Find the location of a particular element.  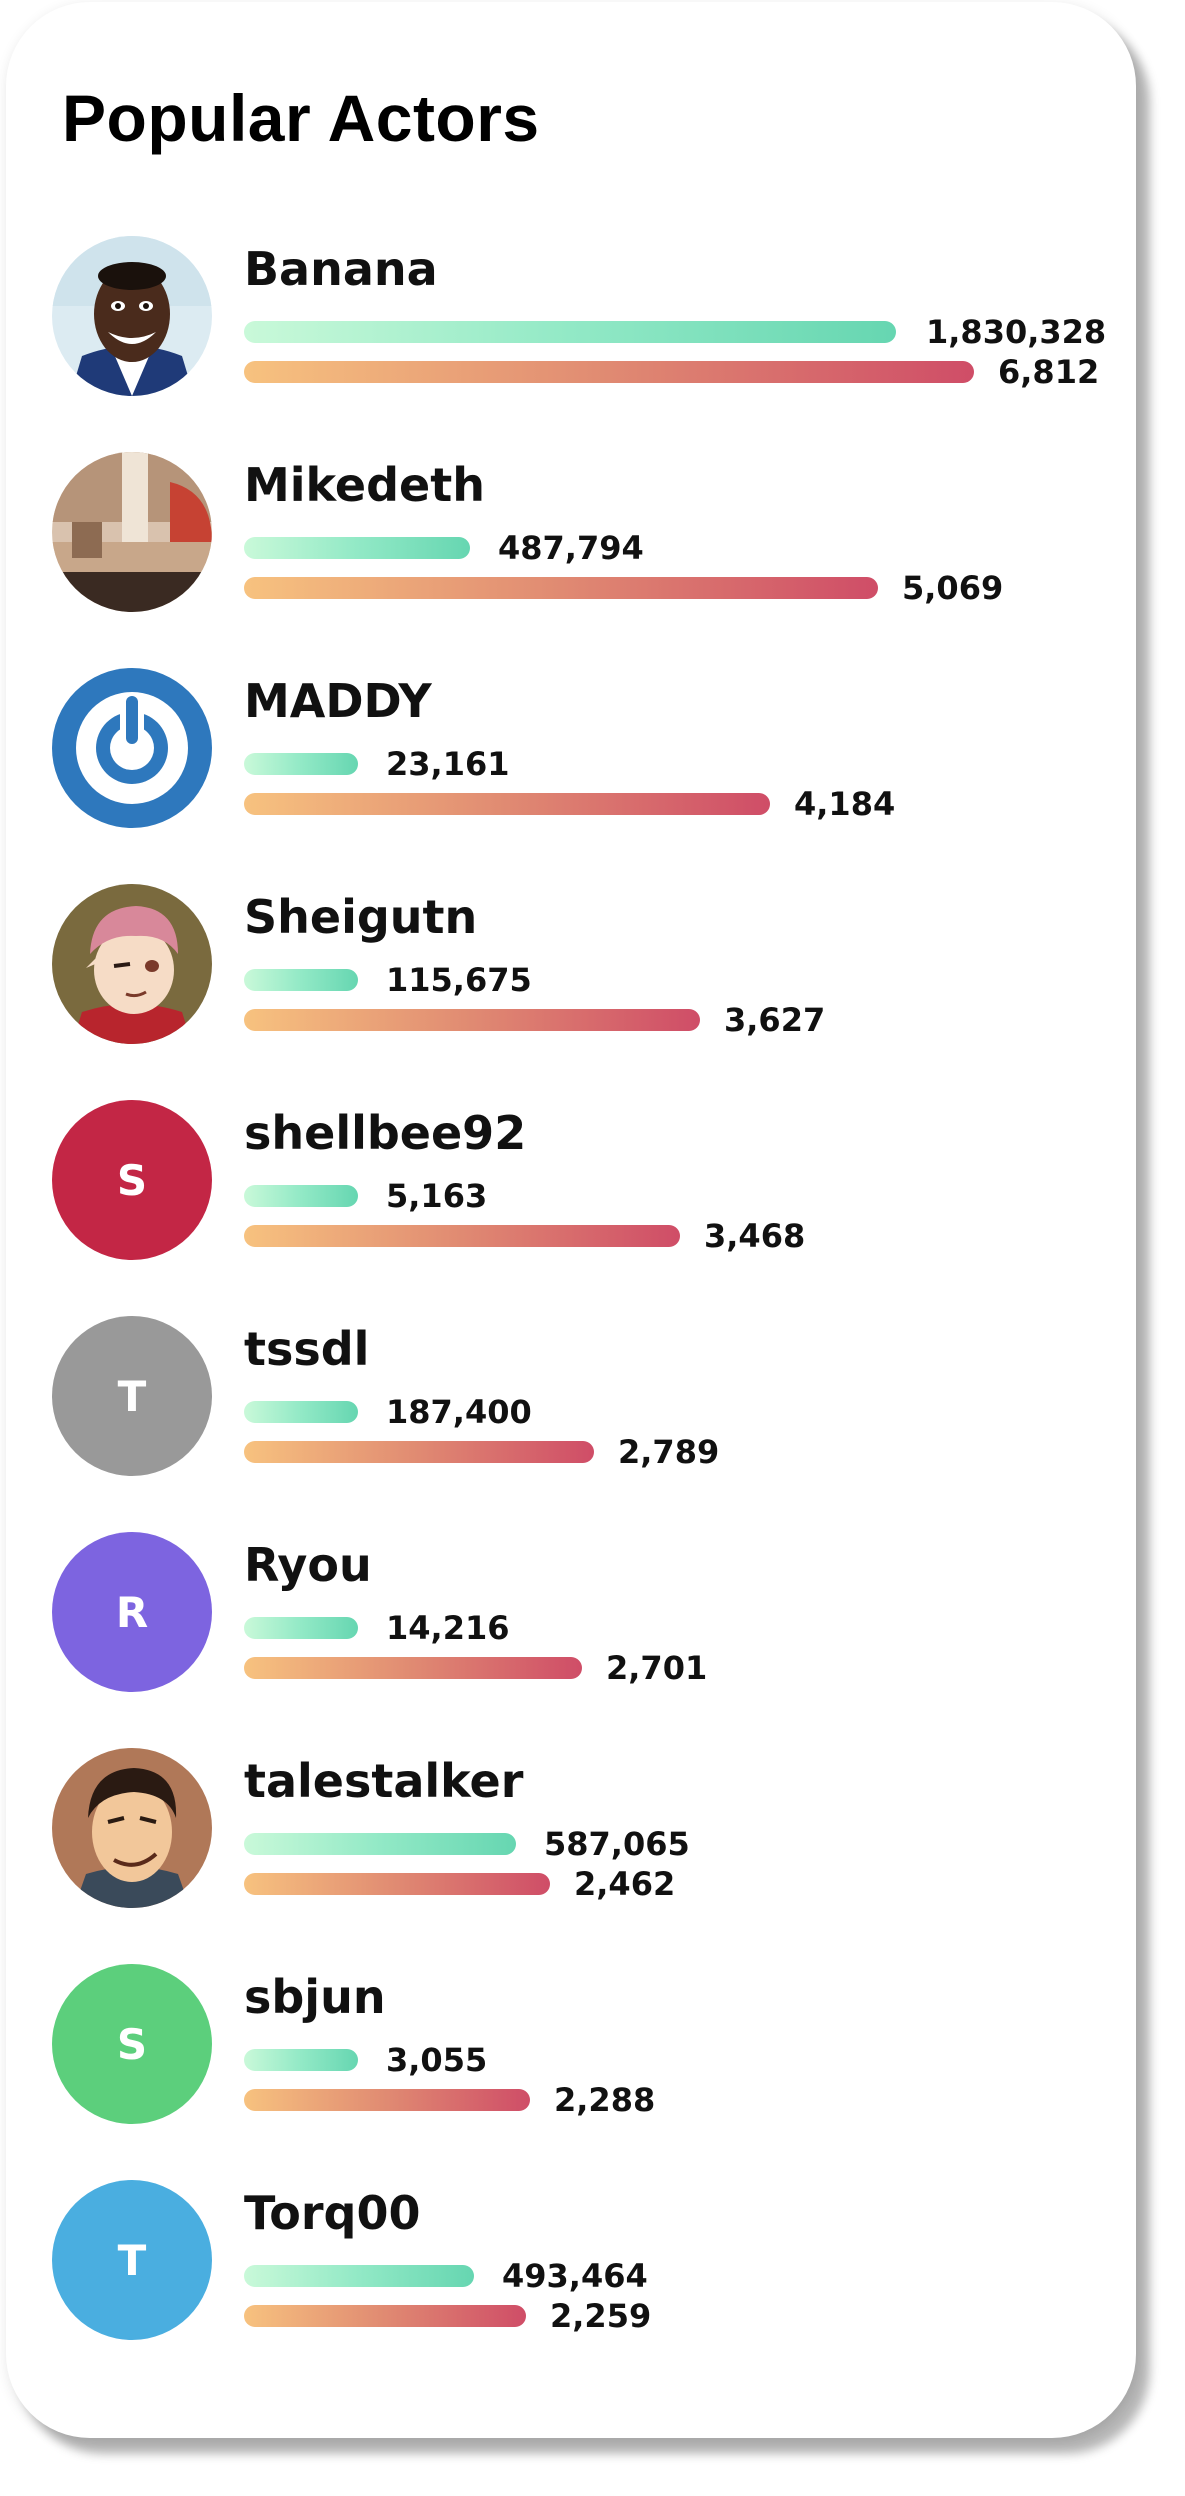

secondary-value-label: 4,184 is located at coordinates (845, 804).